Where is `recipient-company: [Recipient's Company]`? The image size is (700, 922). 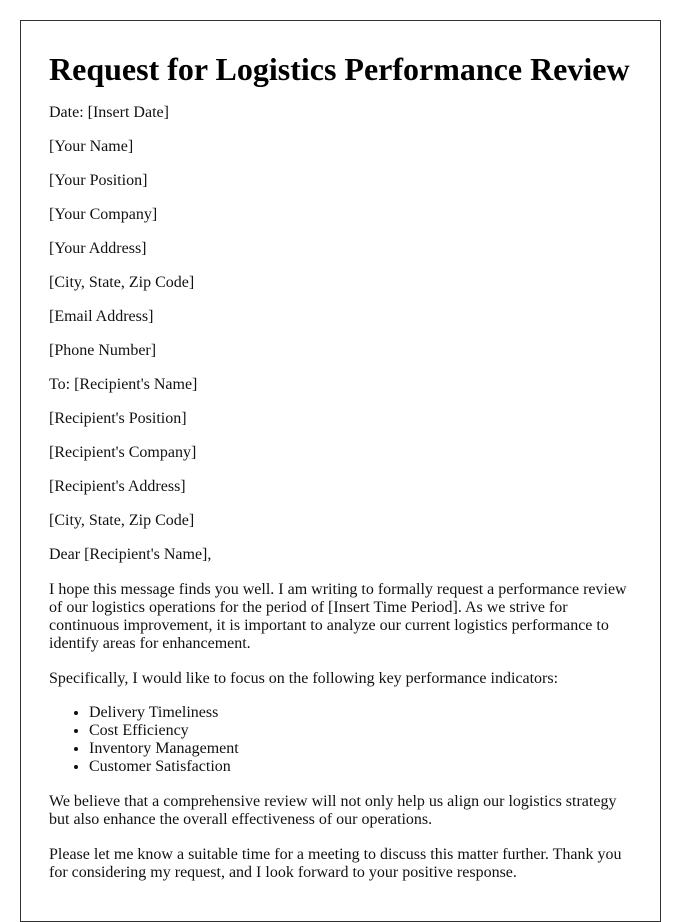
recipient-company: [Recipient's Company] is located at coordinates (123, 452).